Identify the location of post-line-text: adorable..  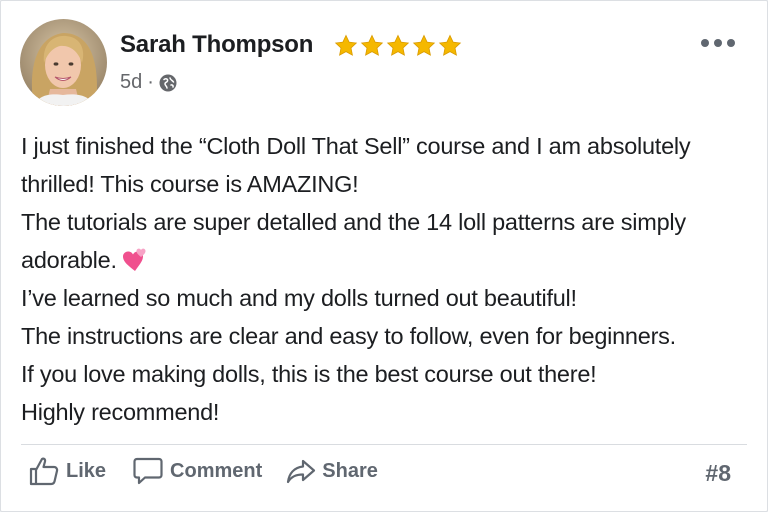
(69, 260).